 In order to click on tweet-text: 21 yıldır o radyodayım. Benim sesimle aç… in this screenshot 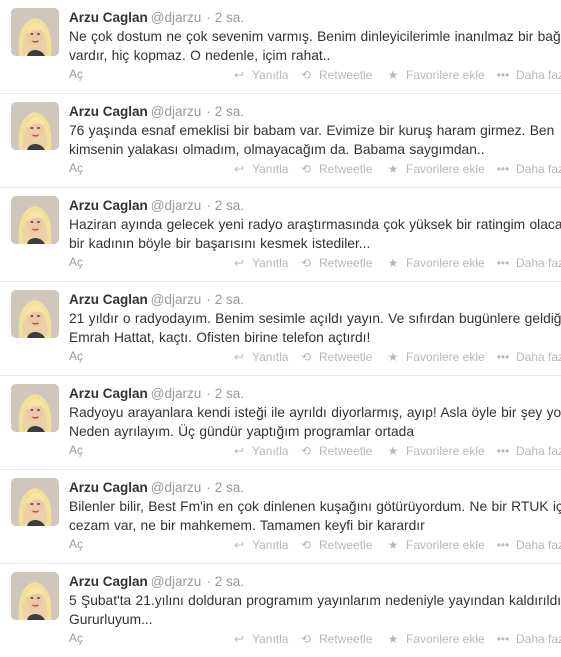, I will do `click(315, 328)`.